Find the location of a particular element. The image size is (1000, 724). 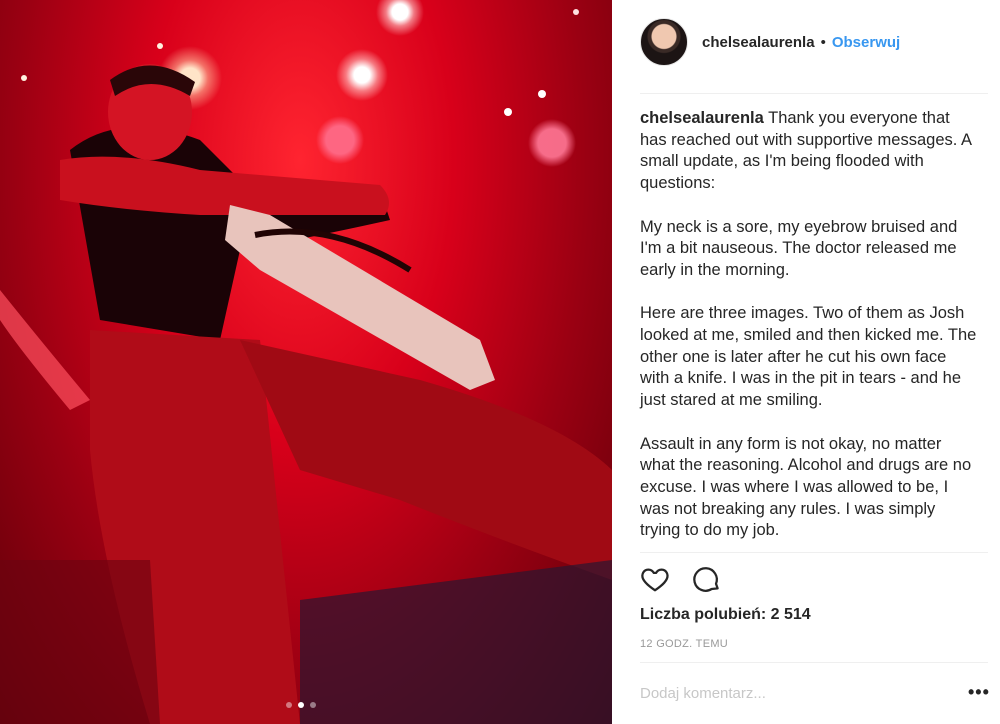

heart-icon is located at coordinates (655, 581).